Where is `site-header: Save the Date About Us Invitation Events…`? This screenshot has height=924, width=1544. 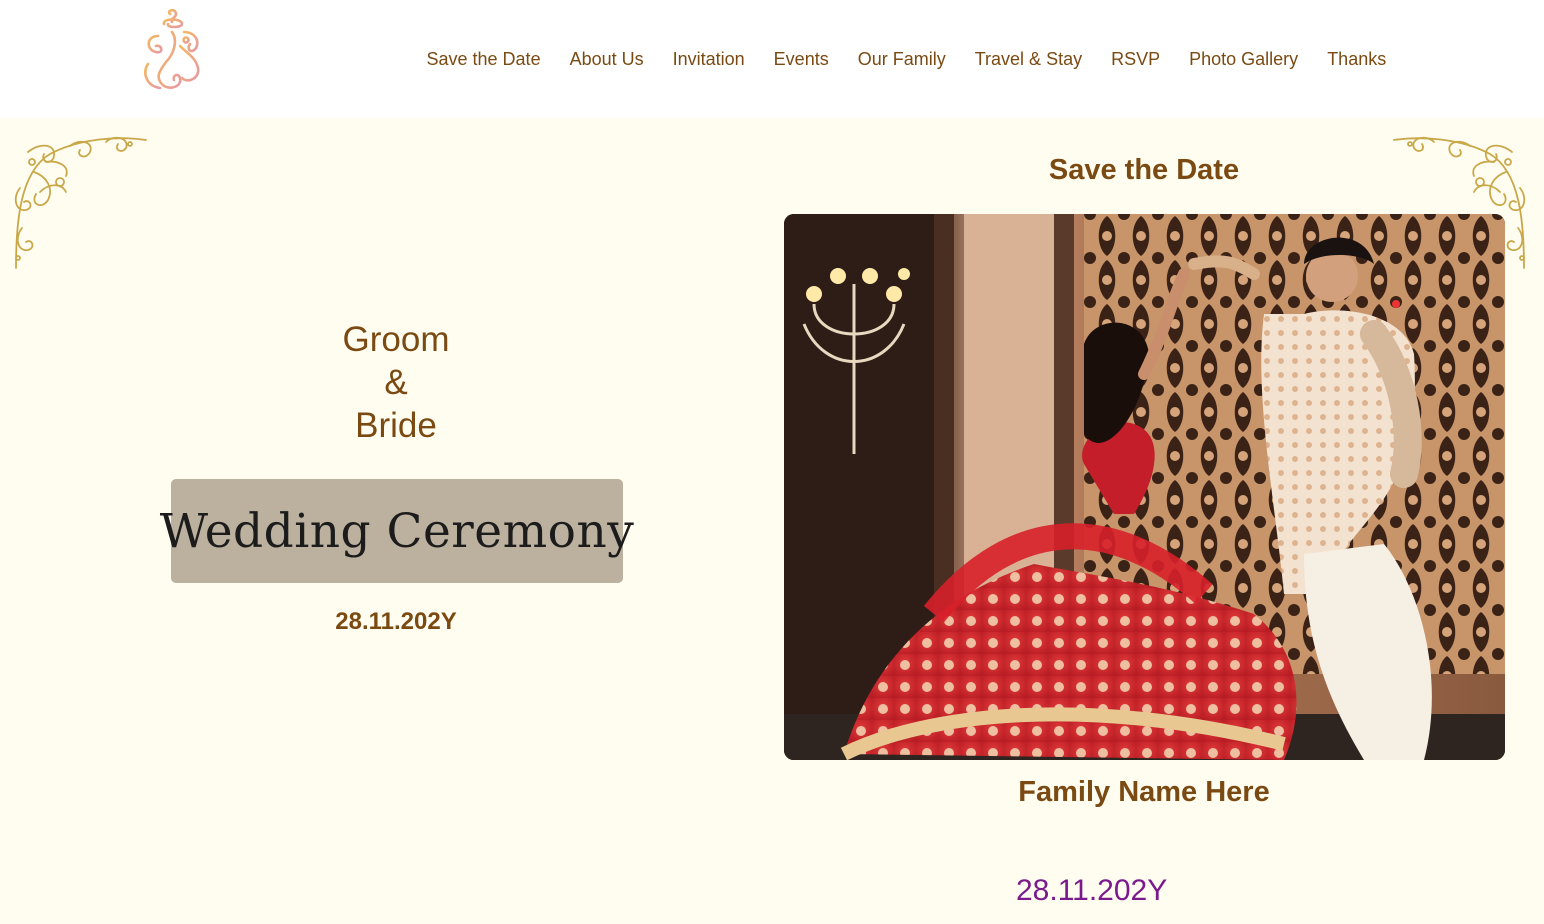 site-header: Save the Date About Us Invitation Events… is located at coordinates (772, 59).